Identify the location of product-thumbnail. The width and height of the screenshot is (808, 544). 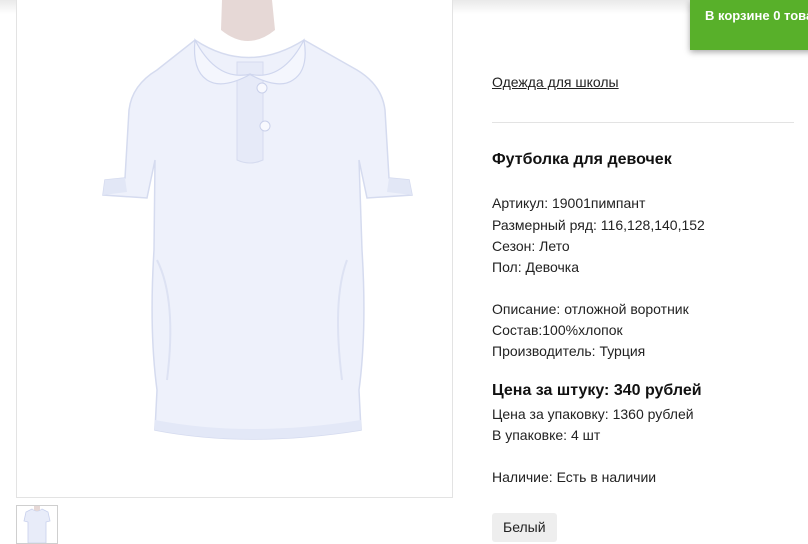
(37, 524).